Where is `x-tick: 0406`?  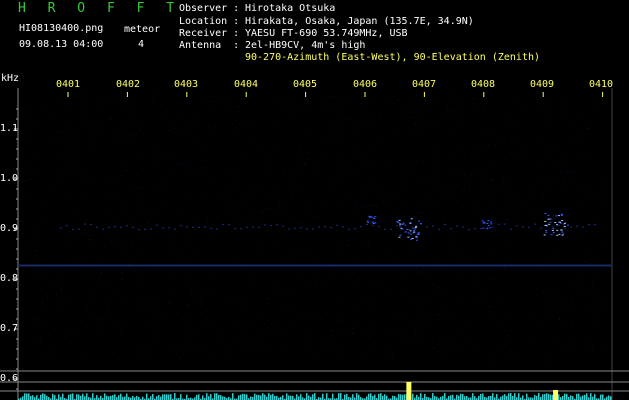
x-tick: 0406 is located at coordinates (365, 84).